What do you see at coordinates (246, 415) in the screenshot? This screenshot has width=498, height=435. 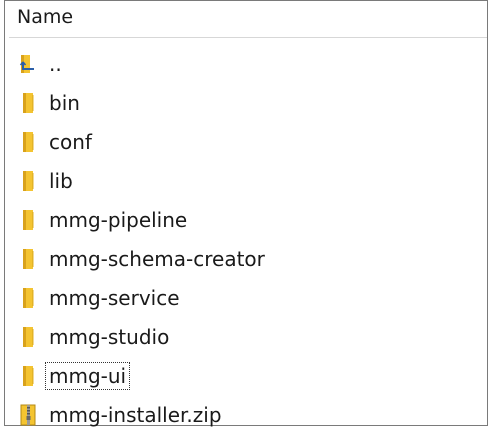 I see `list-item-mmg-installer-zip: mmg-installer.zip` at bounding box center [246, 415].